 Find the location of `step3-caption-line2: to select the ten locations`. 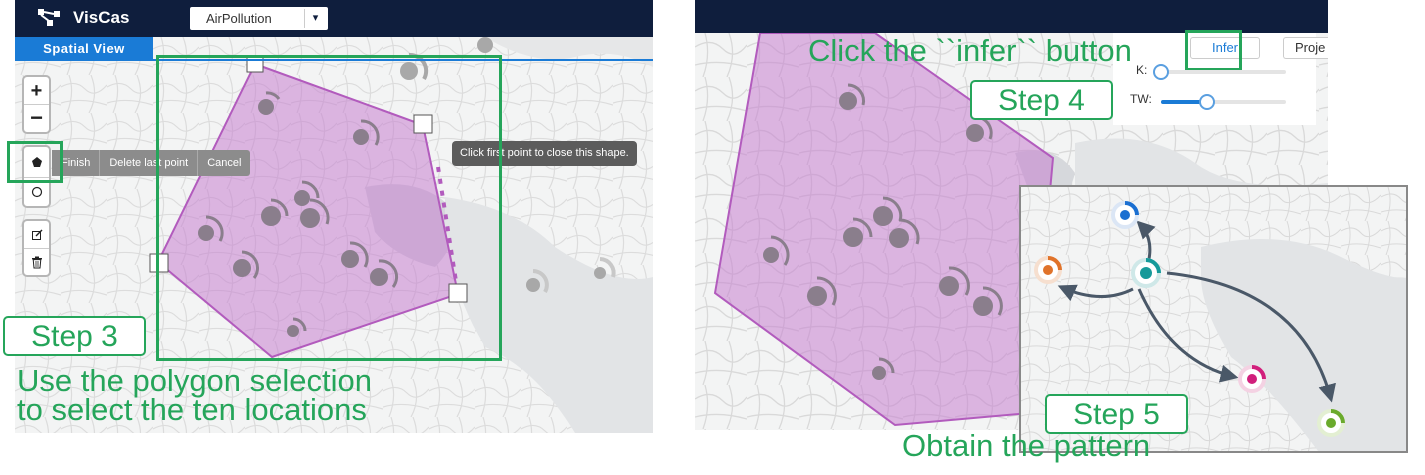

step3-caption-line2: to select the ten locations is located at coordinates (192, 409).